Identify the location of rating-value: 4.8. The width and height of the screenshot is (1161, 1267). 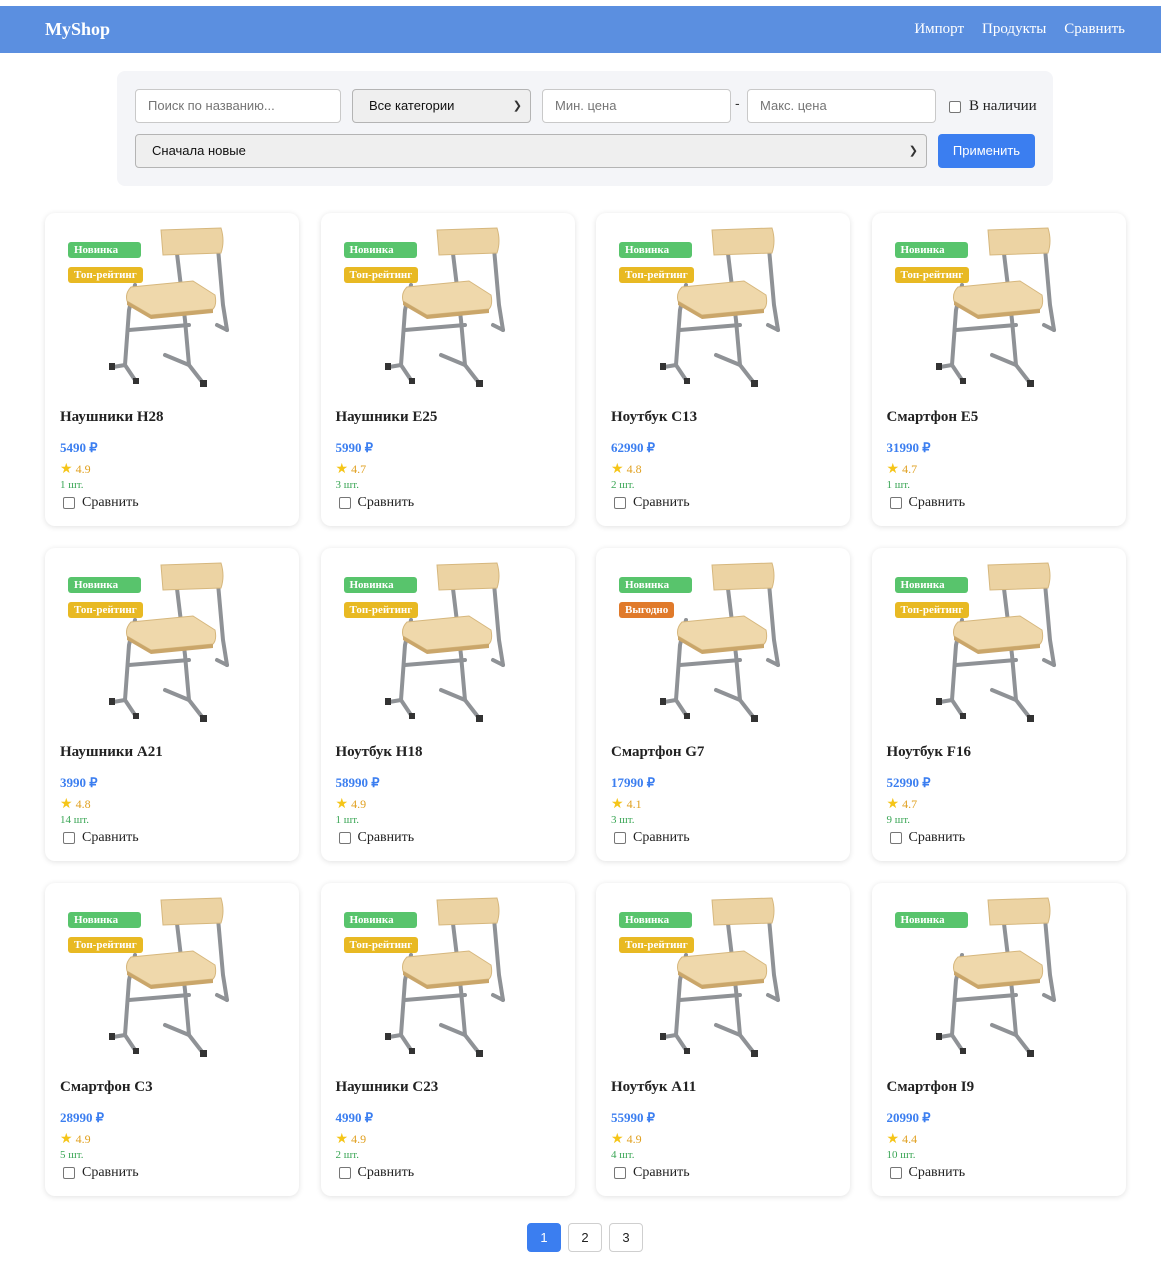
(634, 469).